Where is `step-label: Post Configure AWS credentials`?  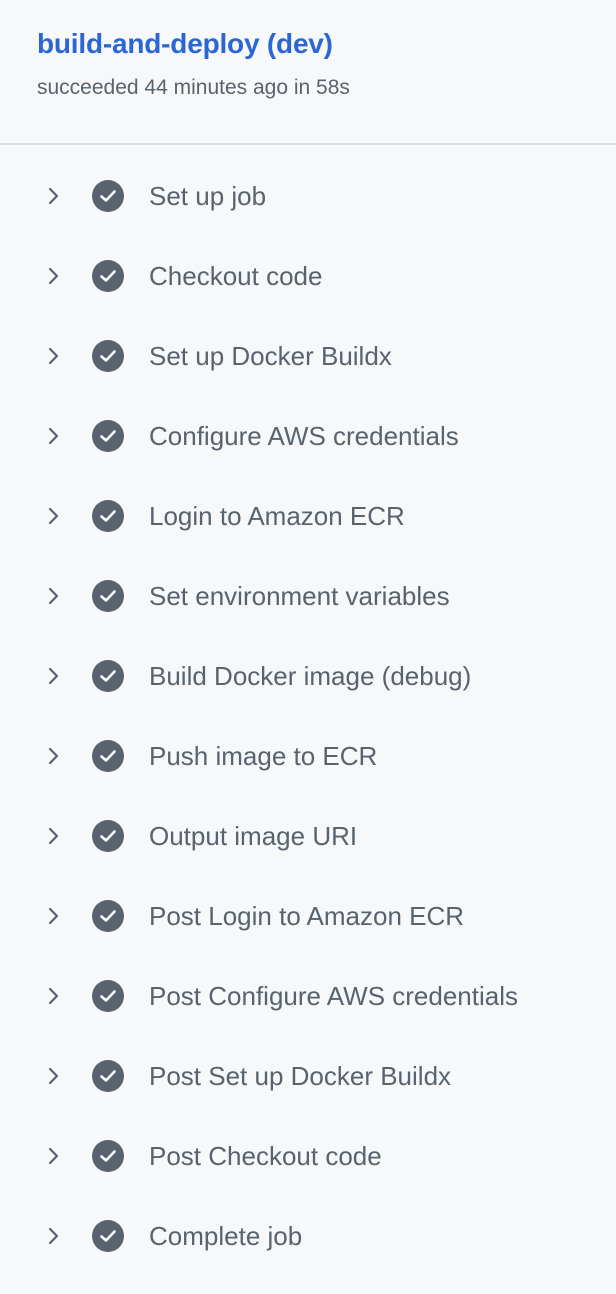 step-label: Post Configure AWS credentials is located at coordinates (333, 996).